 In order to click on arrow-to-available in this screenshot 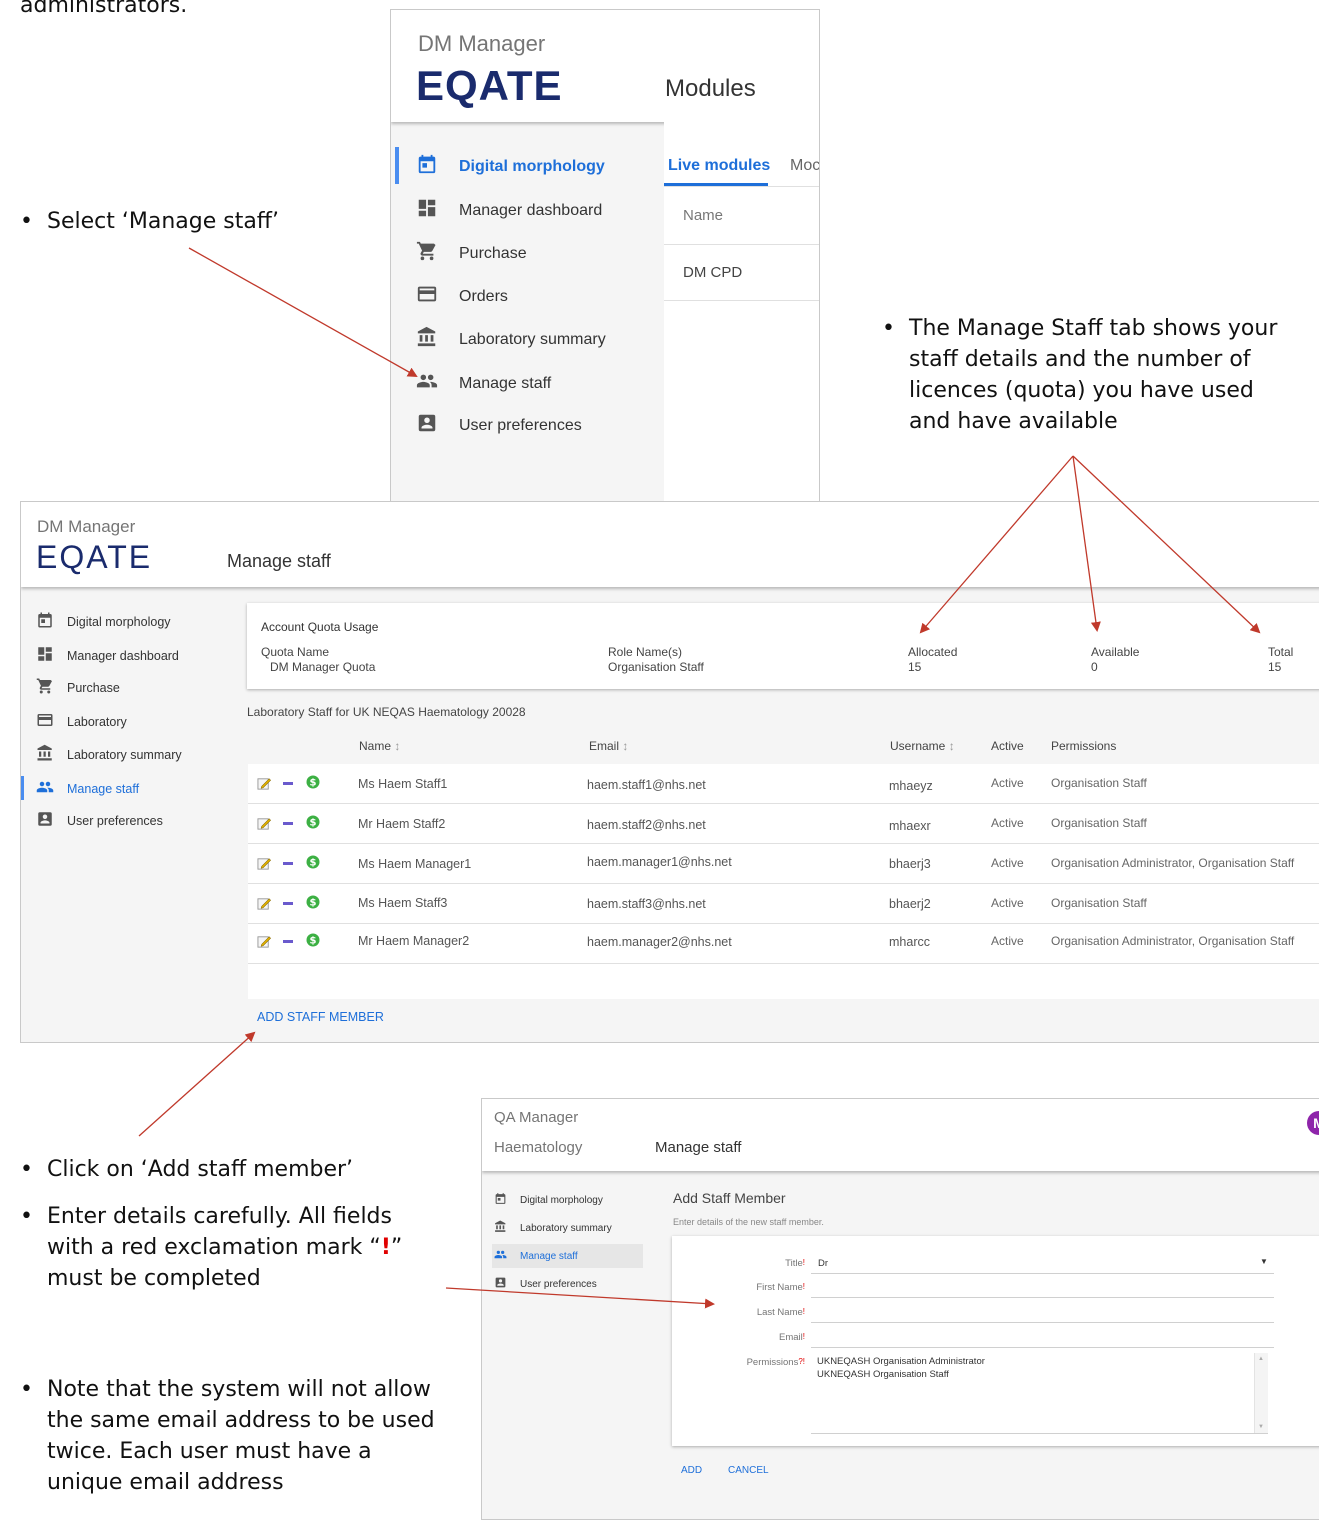, I will do `click(1086, 543)`.